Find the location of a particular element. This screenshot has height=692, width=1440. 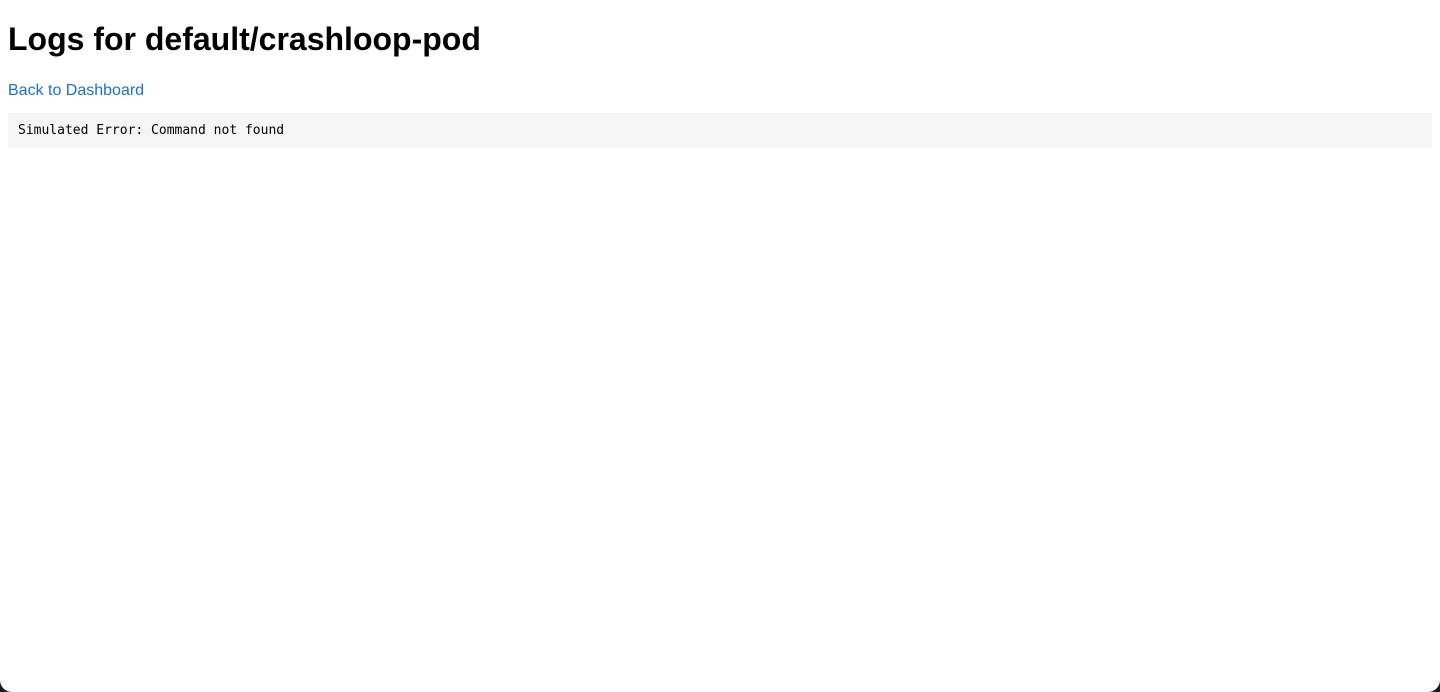

page-title: Logs for default/crashloop-pod is located at coordinates (244, 39).